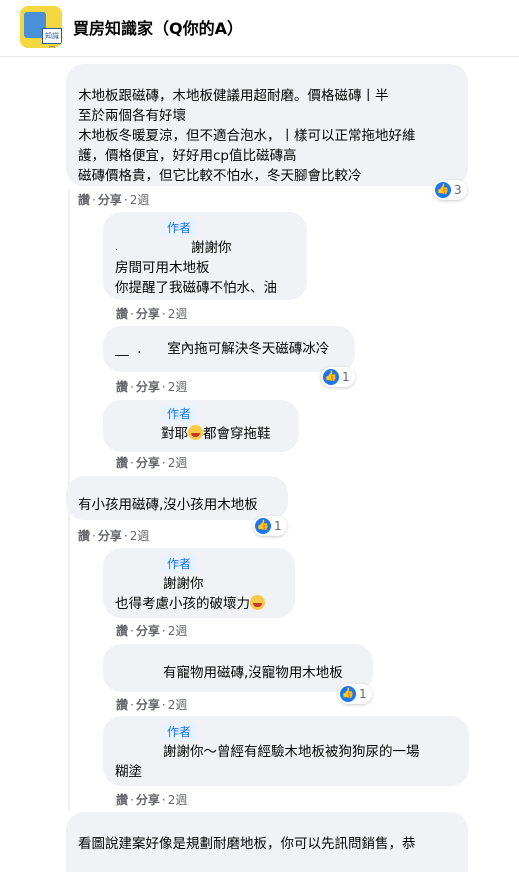  Describe the element at coordinates (248, 349) in the screenshot. I see `comment-text: 室內拖可解決冬天磁磚冰冷` at that location.